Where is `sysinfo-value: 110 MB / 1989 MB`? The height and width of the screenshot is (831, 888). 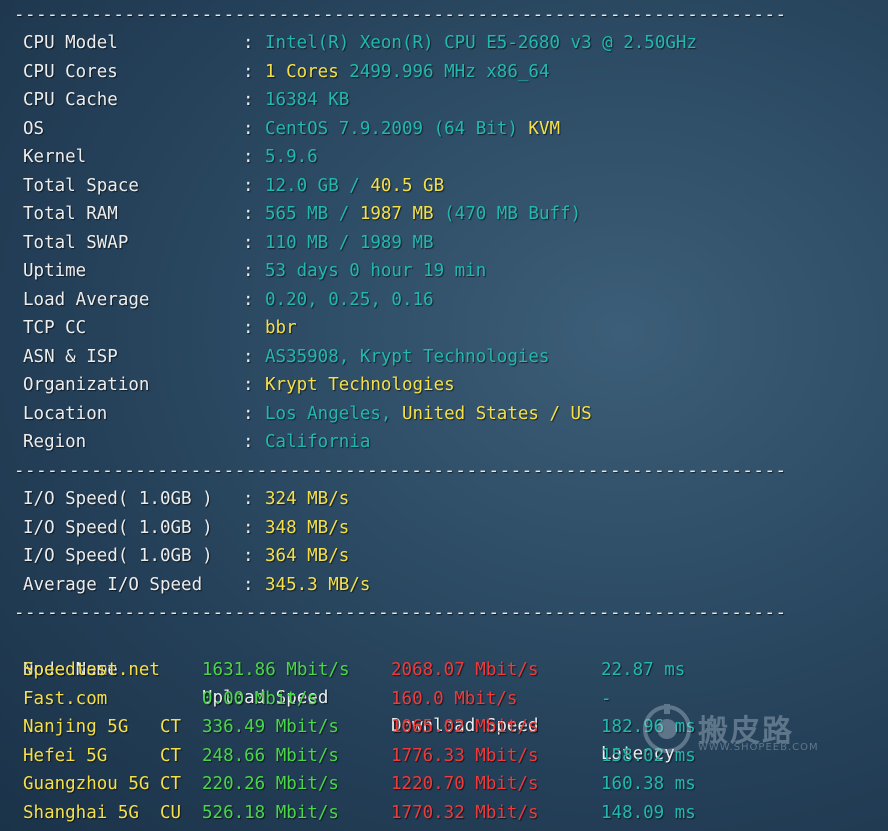 sysinfo-value: 110 MB / 1989 MB is located at coordinates (349, 243).